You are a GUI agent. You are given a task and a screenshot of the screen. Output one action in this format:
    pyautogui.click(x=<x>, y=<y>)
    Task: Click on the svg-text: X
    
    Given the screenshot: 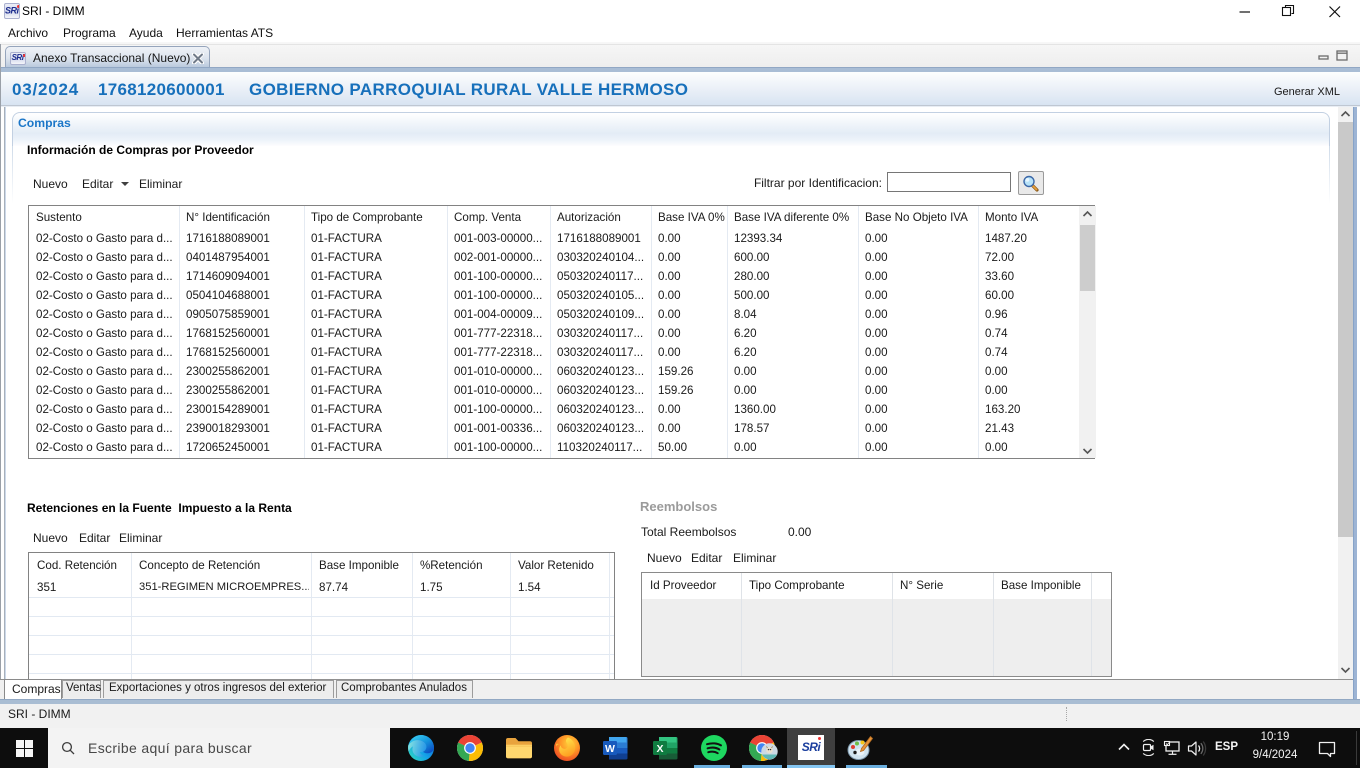 What is the action you would take?
    pyautogui.click(x=659, y=749)
    